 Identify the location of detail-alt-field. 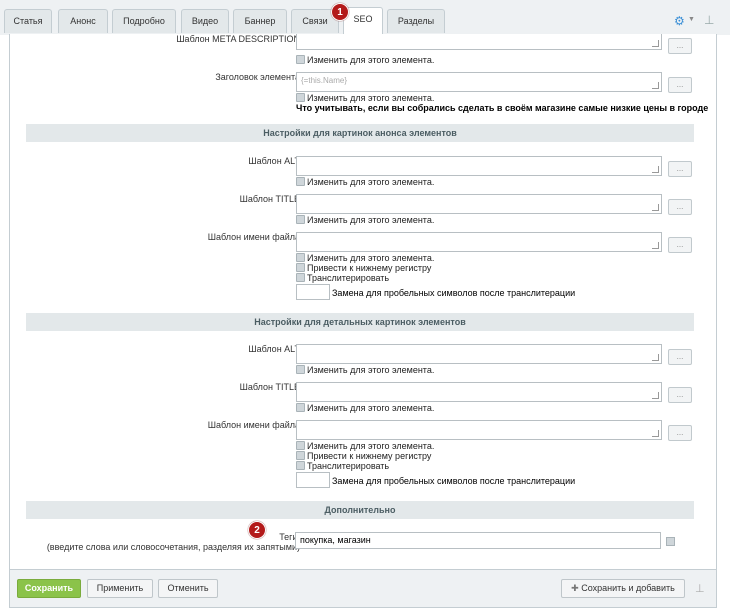
(479, 354).